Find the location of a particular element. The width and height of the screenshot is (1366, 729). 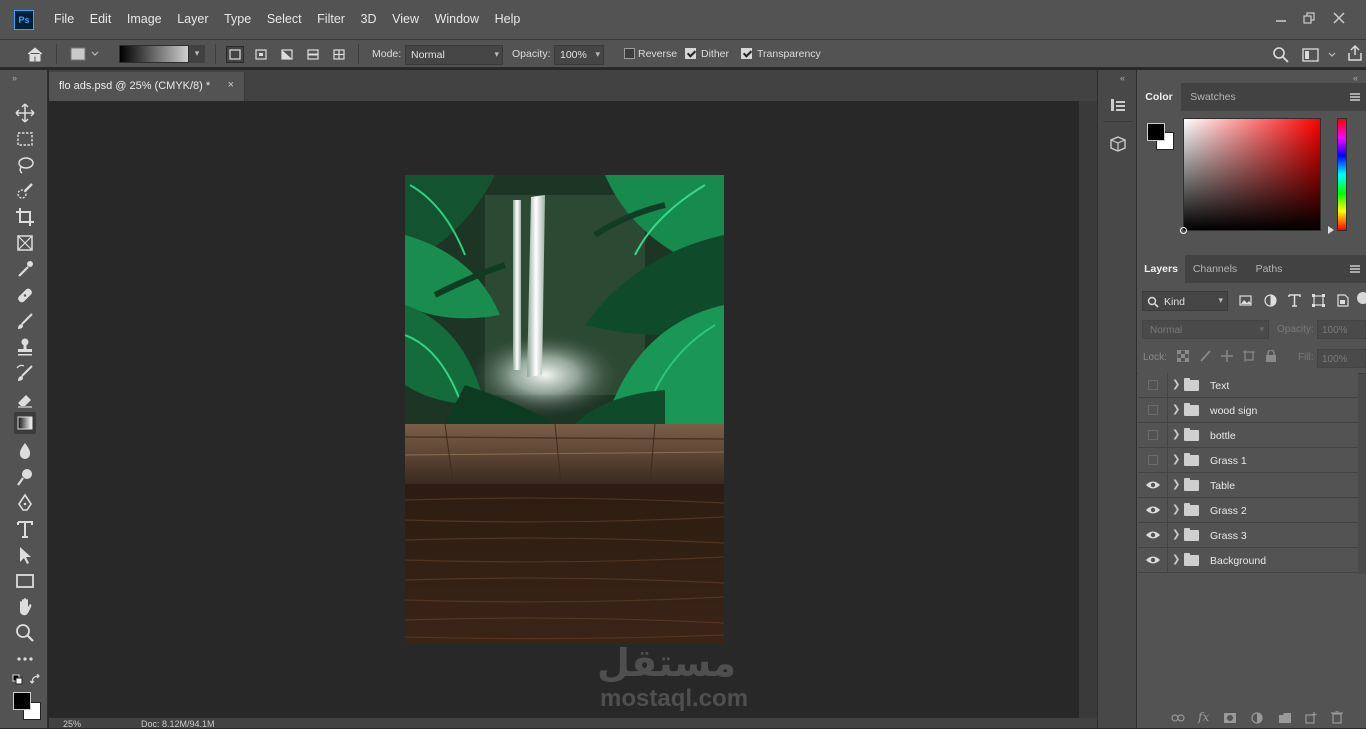

crop-tool-icon is located at coordinates (25, 217).